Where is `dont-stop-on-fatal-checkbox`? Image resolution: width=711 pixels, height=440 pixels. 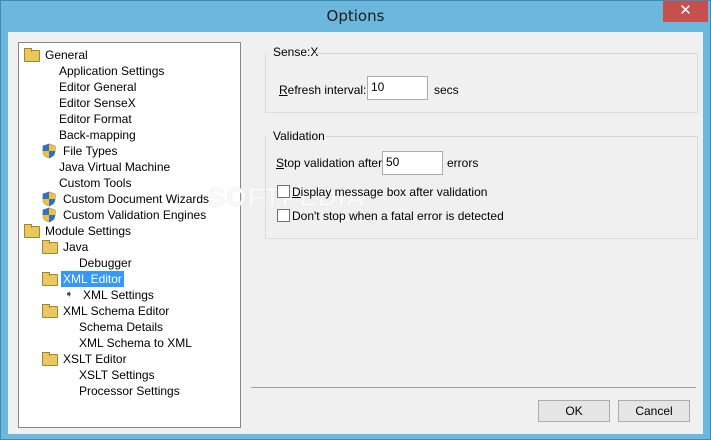
dont-stop-on-fatal-checkbox is located at coordinates (283, 215).